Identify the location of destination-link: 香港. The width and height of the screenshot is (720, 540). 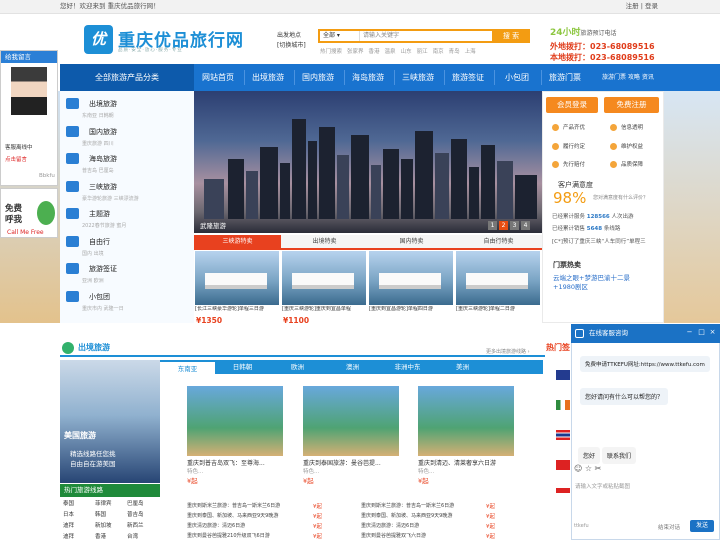
(100, 536).